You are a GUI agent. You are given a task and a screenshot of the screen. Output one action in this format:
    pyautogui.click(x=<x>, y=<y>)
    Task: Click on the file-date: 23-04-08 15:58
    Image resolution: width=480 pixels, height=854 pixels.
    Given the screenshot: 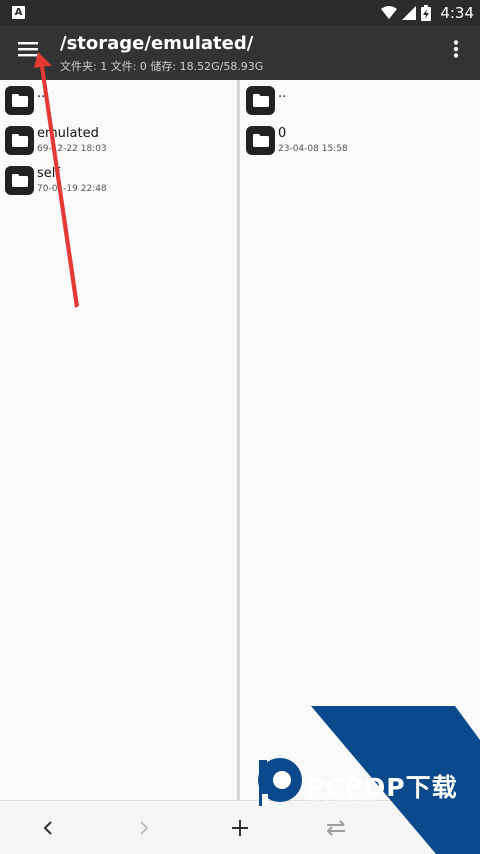 What is the action you would take?
    pyautogui.click(x=313, y=149)
    